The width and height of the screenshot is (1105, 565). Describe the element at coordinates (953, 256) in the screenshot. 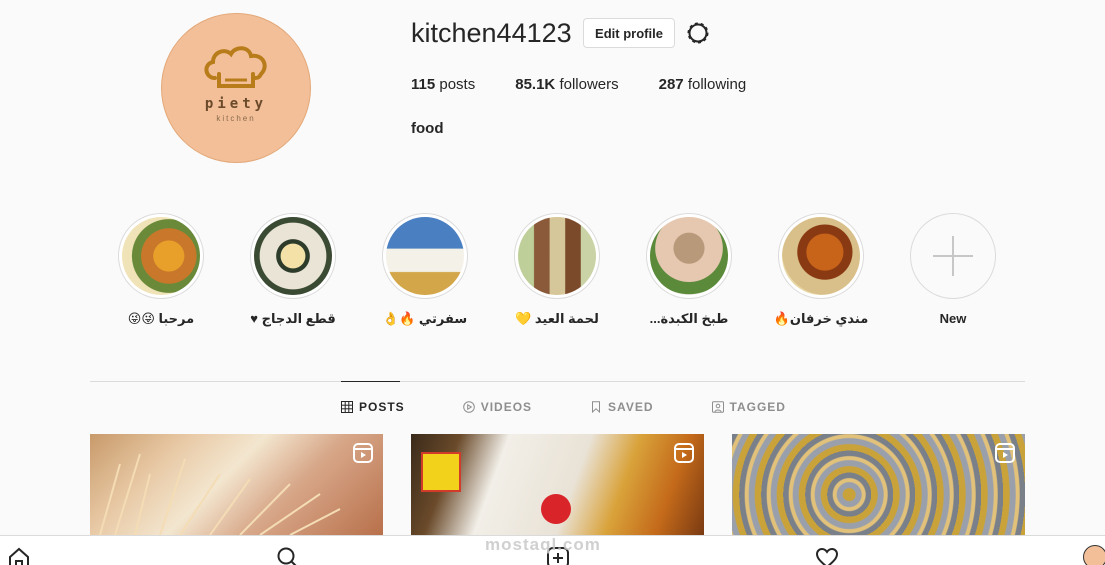

I see `plus-icon` at that location.